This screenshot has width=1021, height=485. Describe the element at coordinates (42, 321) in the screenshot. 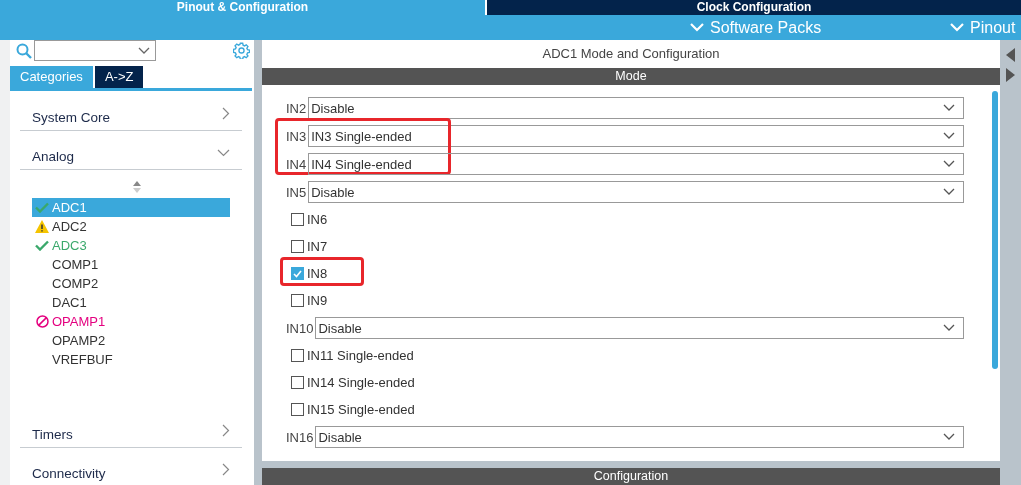

I see `blocked-icon` at that location.